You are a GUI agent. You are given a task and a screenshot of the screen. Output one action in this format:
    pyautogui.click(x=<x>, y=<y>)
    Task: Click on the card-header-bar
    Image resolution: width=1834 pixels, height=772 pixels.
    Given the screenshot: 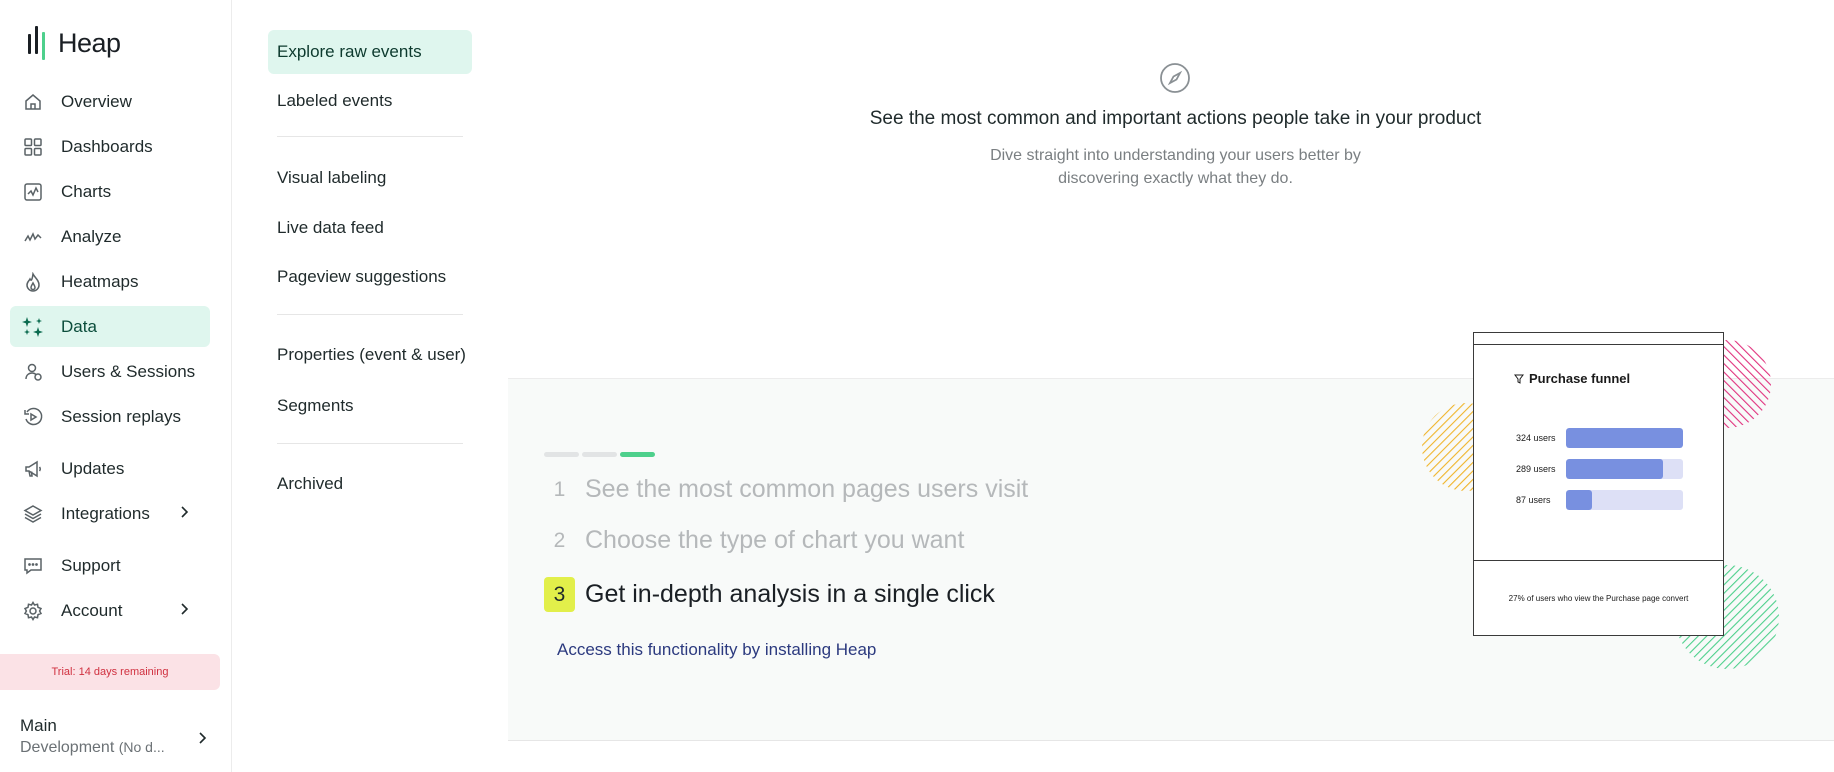 What is the action you would take?
    pyautogui.click(x=1598, y=339)
    